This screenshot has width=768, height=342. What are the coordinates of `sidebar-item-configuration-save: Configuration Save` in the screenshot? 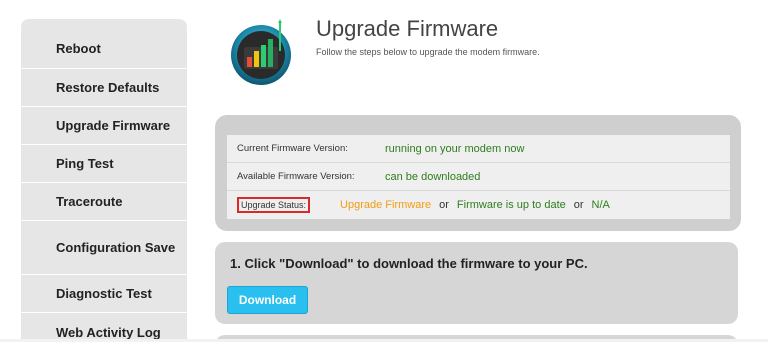 It's located at (104, 248).